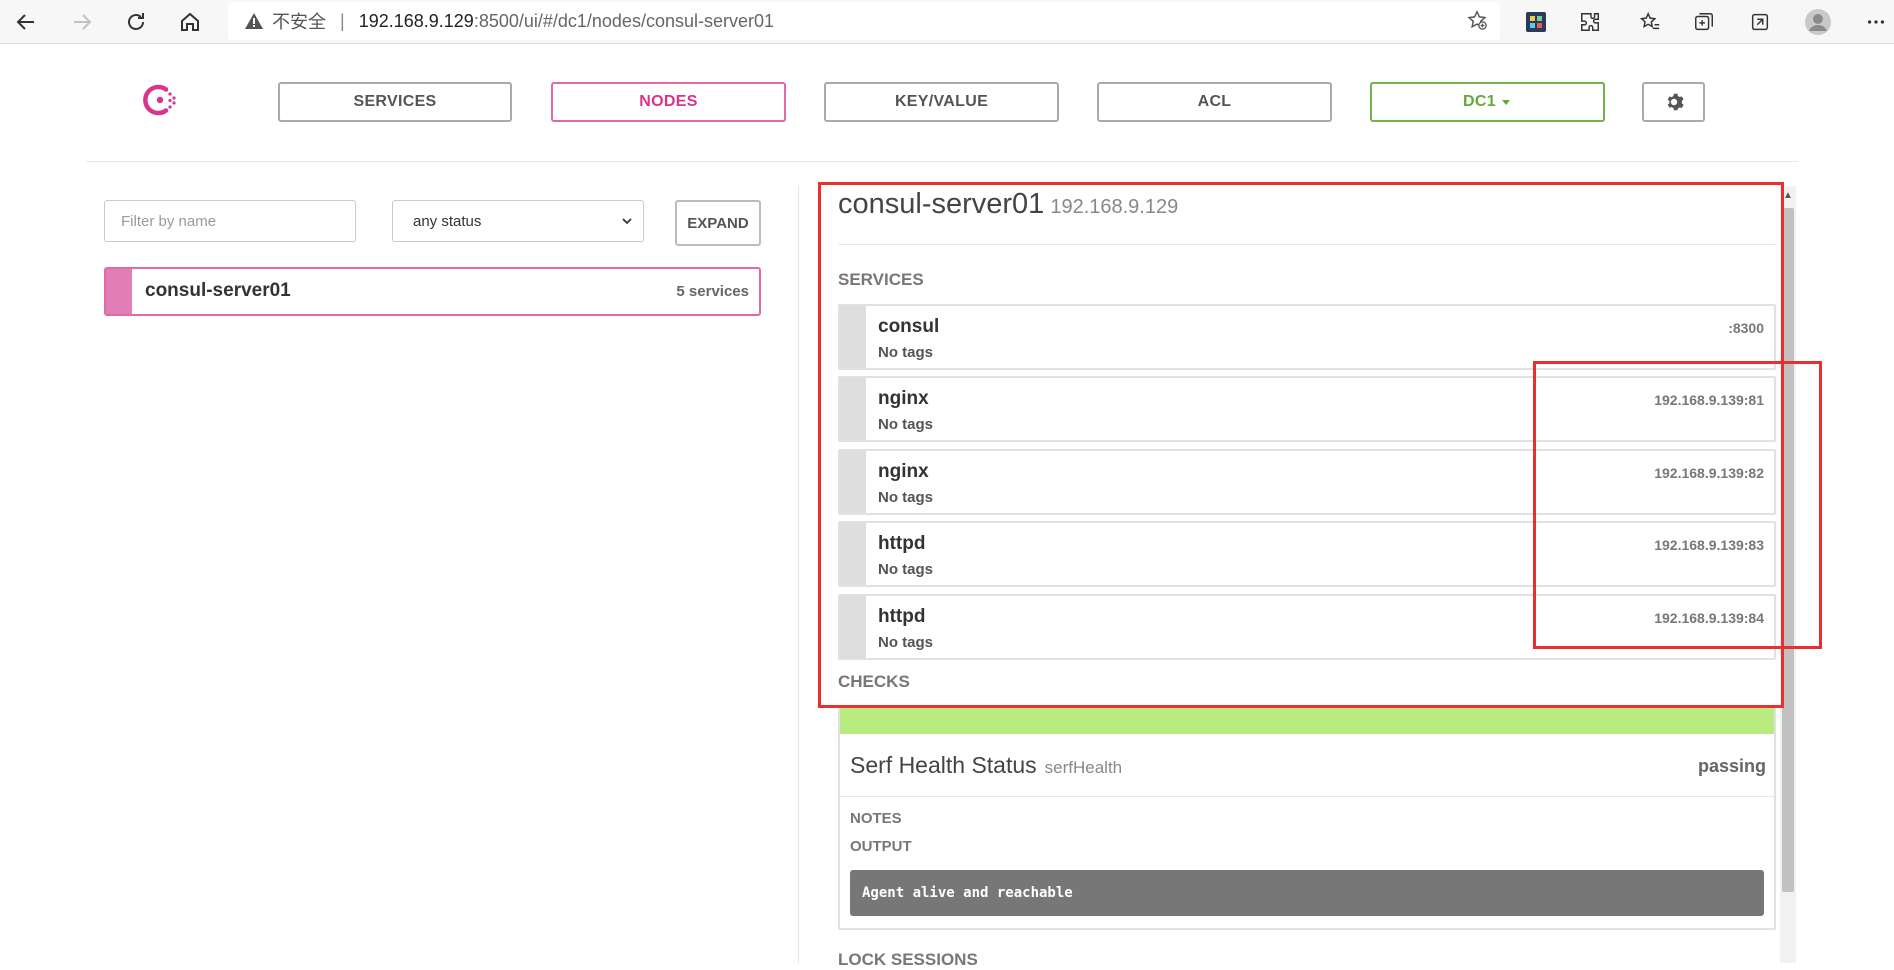 Image resolution: width=1894 pixels, height=970 pixels. What do you see at coordinates (1536, 22) in the screenshot?
I see `extension-icon` at bounding box center [1536, 22].